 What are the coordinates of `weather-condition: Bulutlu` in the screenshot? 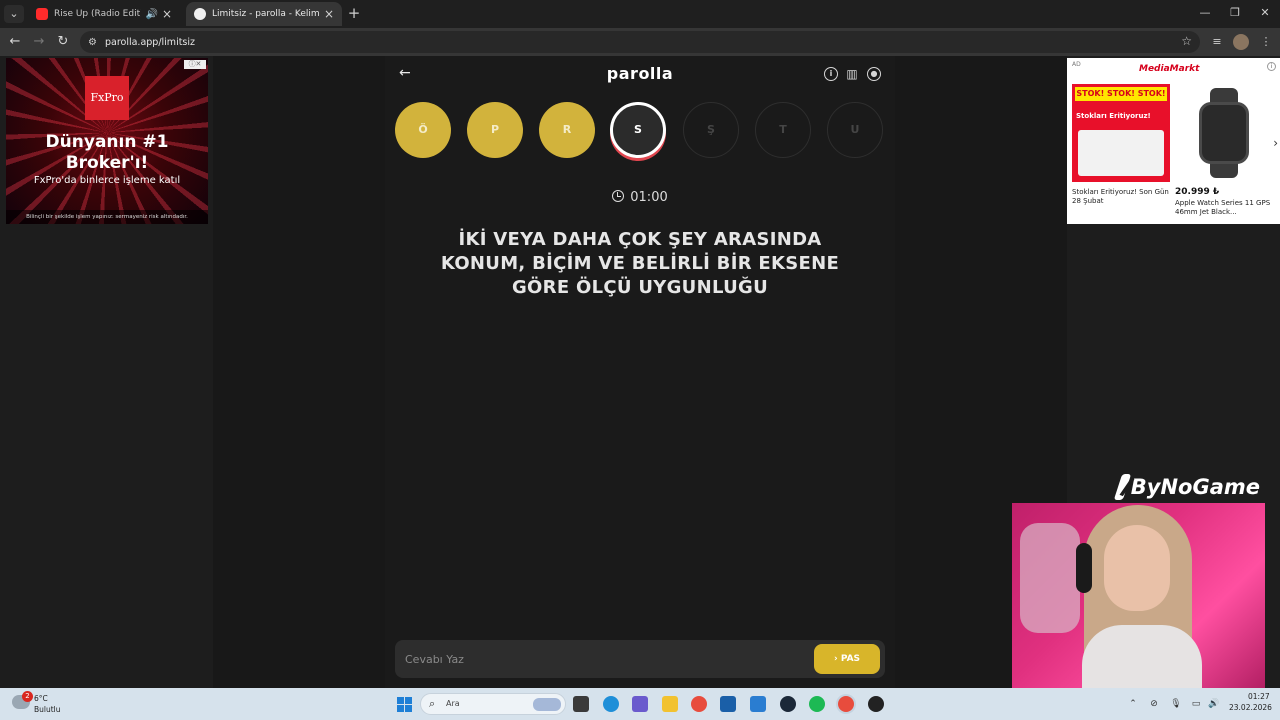 It's located at (47, 709).